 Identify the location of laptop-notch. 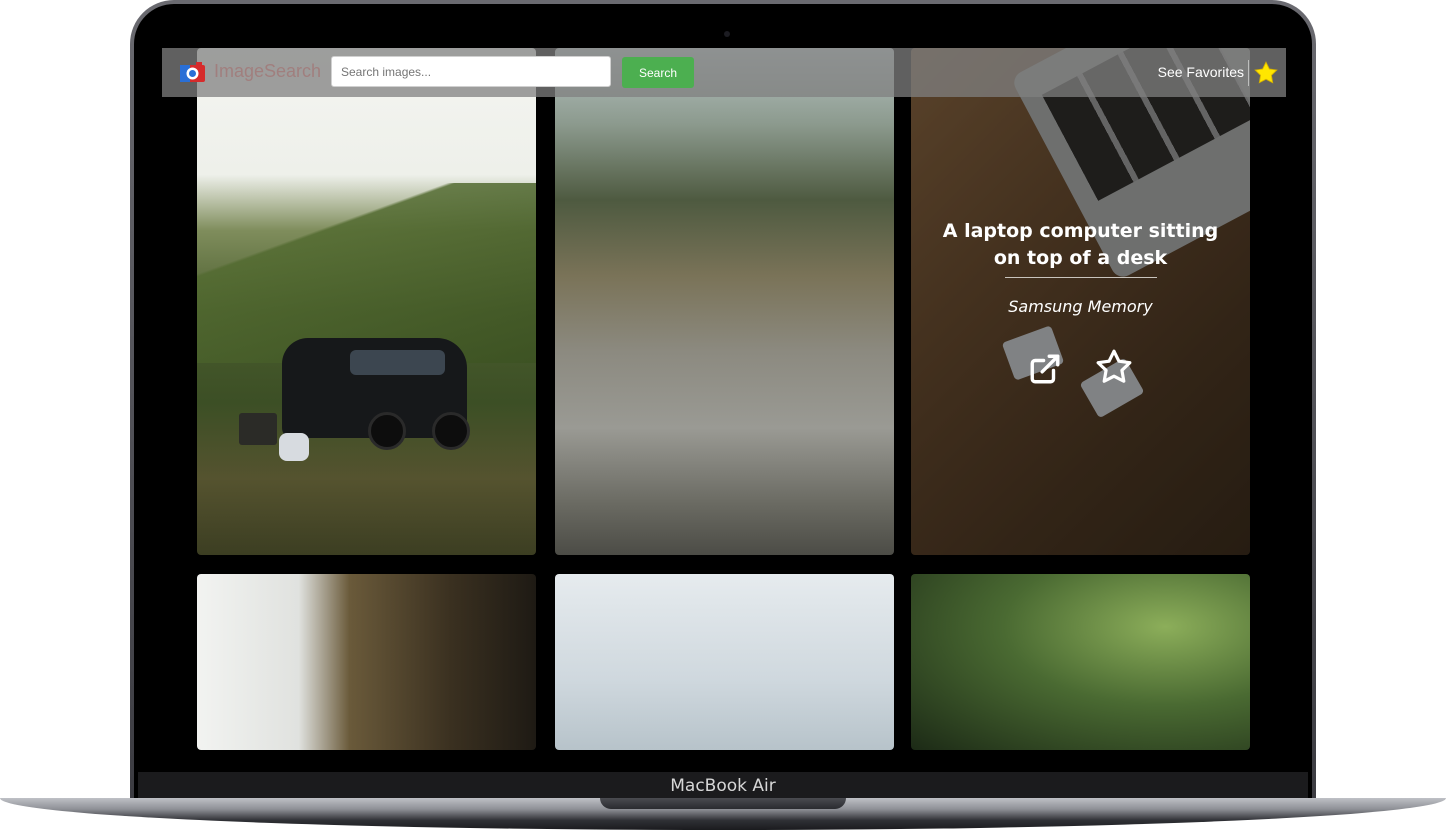
(723, 803).